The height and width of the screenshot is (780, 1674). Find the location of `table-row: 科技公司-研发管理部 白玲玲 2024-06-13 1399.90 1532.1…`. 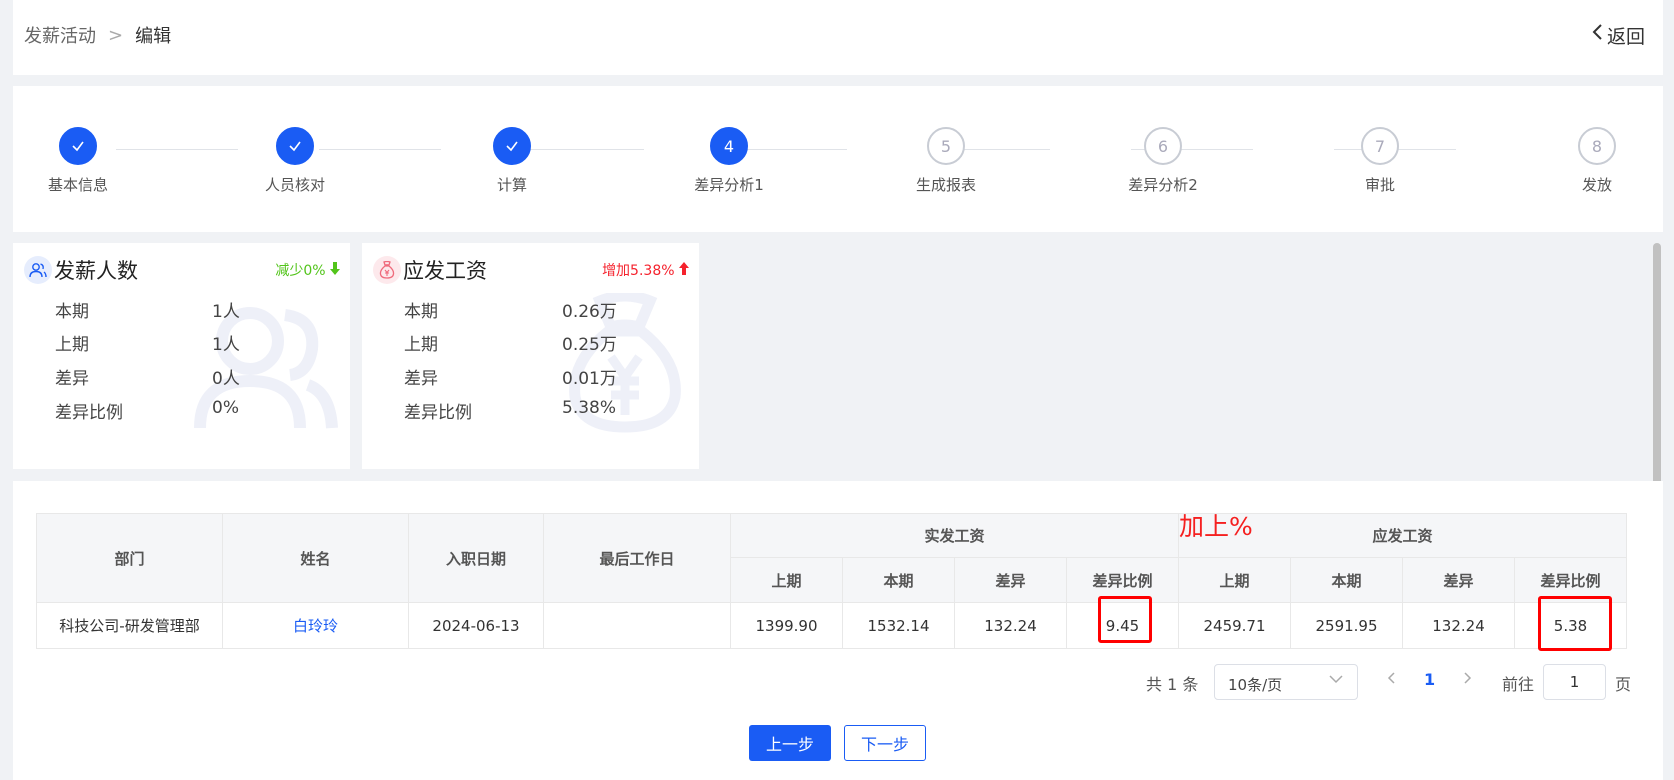

table-row: 科技公司-研发管理部 白玲玲 2024-06-13 1399.90 1532.1… is located at coordinates (831, 625).